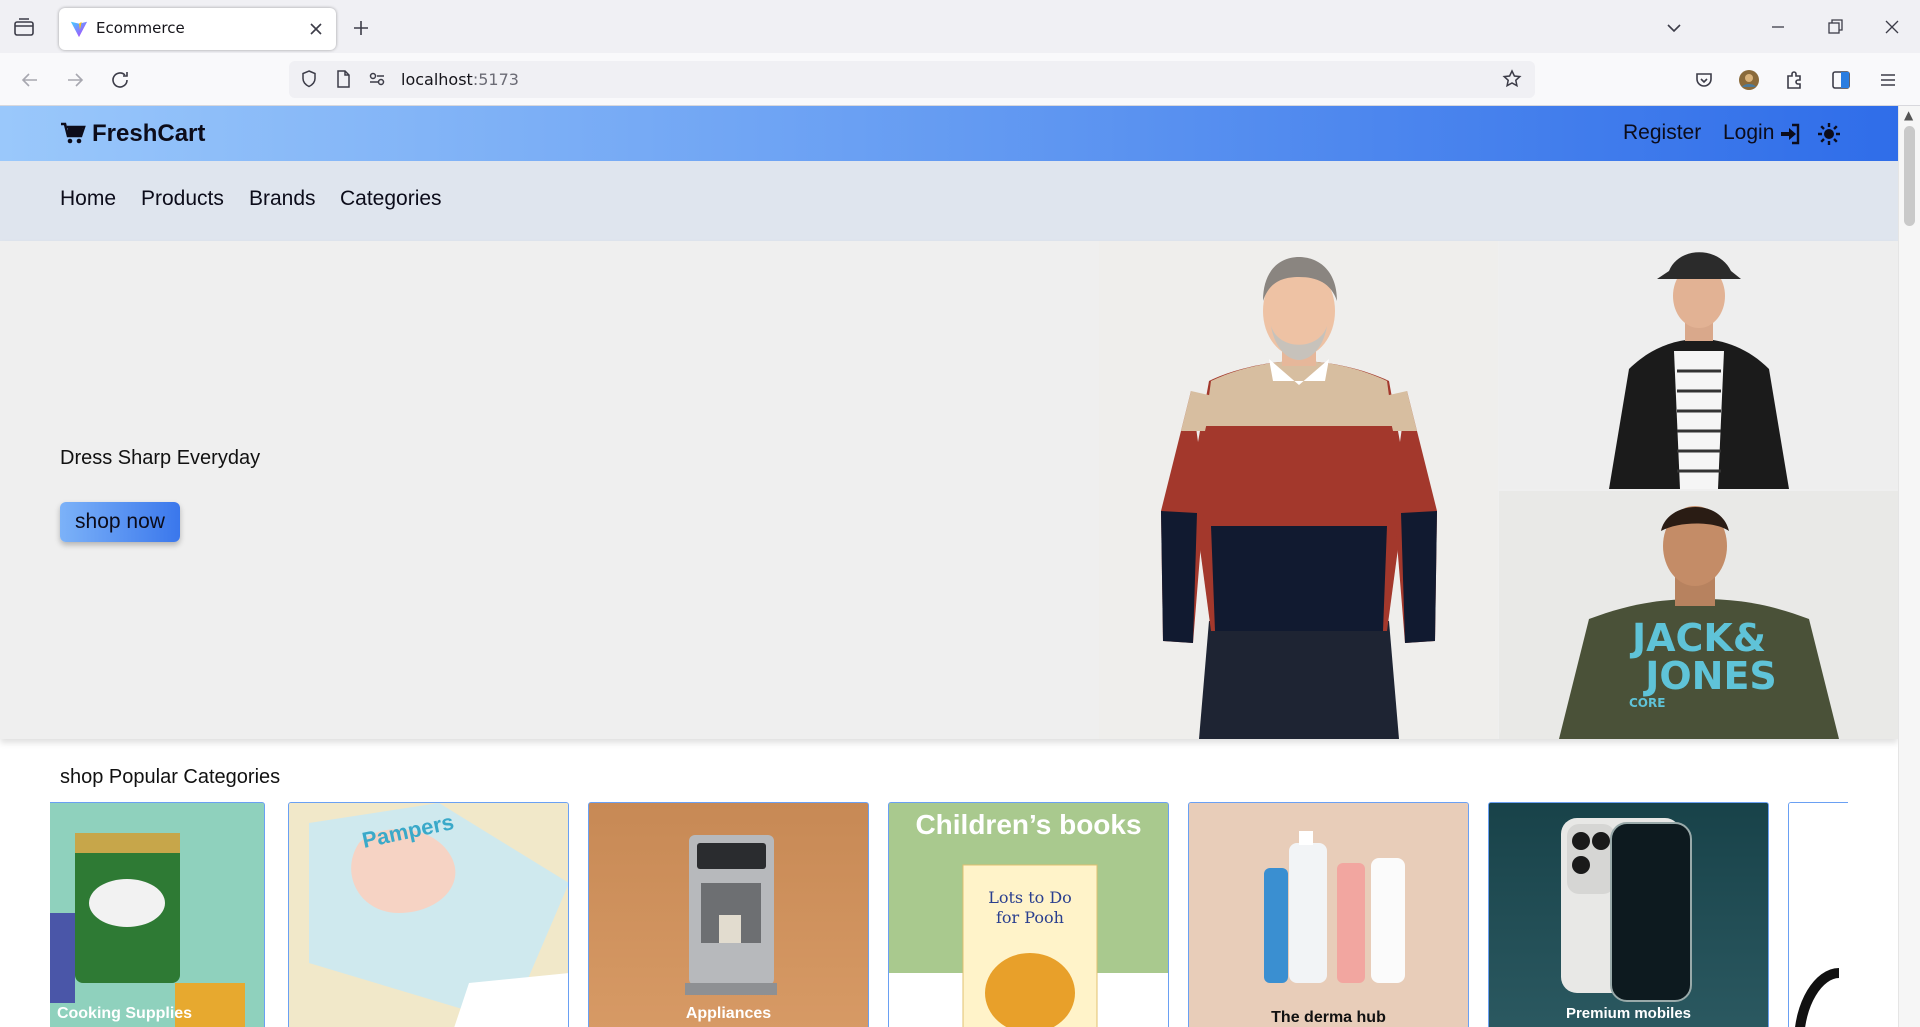 This screenshot has width=1920, height=1027. Describe the element at coordinates (1698, 615) in the screenshot. I see `hero-image-green-tshirt: JACK& JONES CORE` at that location.